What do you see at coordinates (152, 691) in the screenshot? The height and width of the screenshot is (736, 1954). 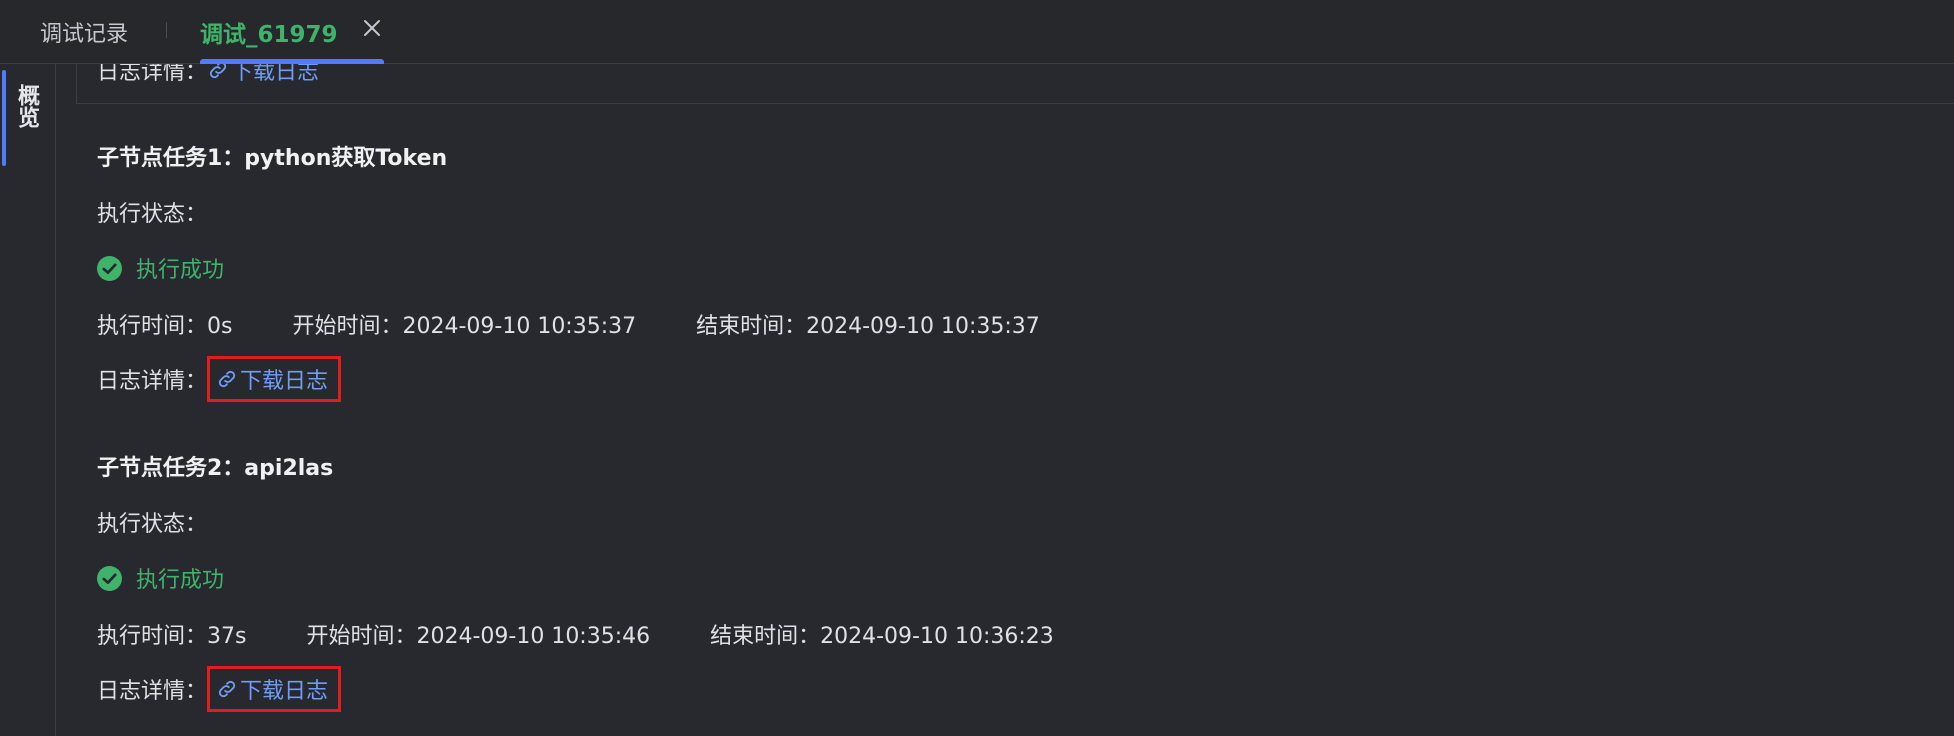 I see `node-2-log-label: 日志详情：` at bounding box center [152, 691].